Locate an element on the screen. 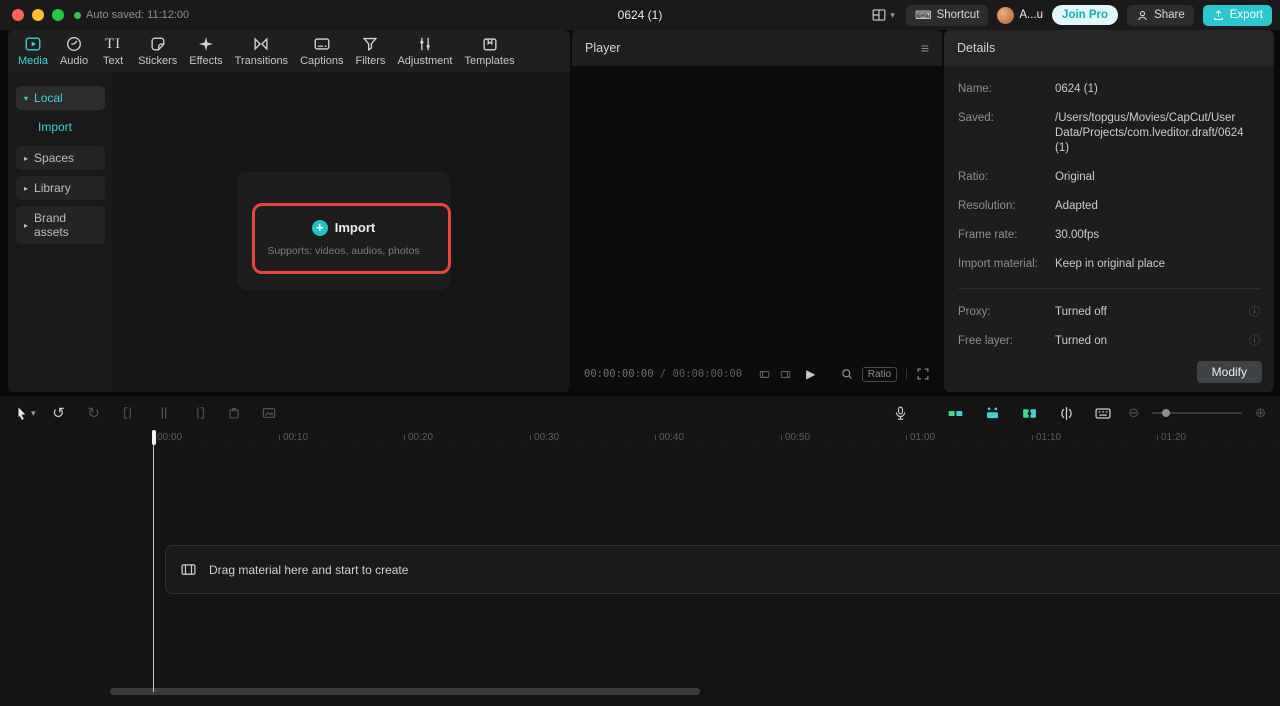  account-button: A...u is located at coordinates (1020, 15).